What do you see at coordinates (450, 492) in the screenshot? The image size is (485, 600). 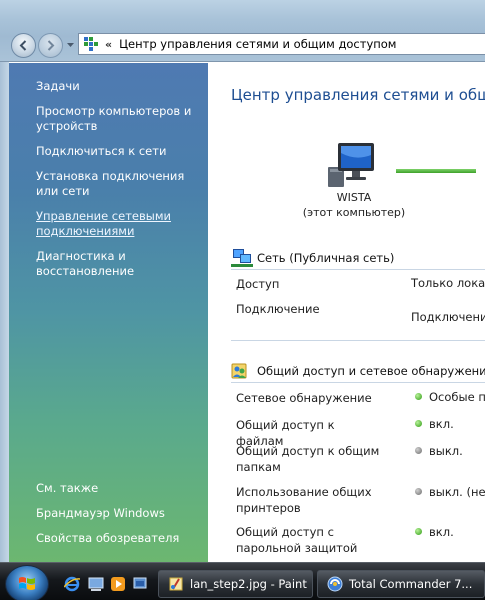 I see `printer-sharing-value: выкл. (нет принтеров)` at bounding box center [450, 492].